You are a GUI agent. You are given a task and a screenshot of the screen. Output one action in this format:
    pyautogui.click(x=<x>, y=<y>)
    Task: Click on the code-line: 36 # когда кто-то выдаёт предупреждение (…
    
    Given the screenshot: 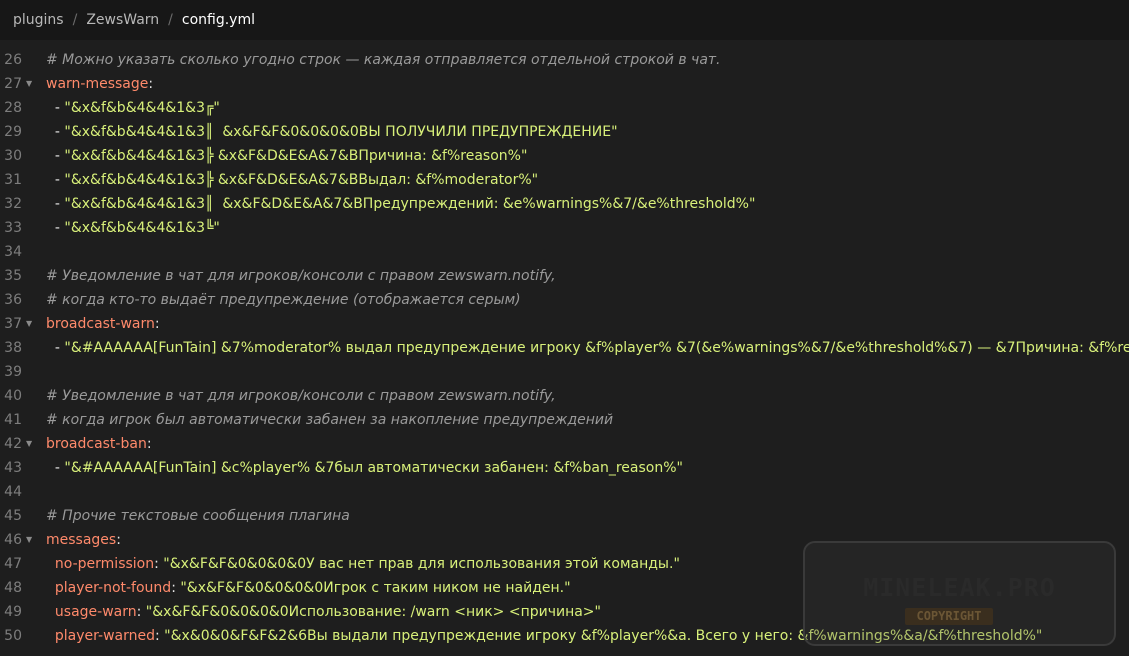 What is the action you would take?
    pyautogui.click(x=564, y=300)
    